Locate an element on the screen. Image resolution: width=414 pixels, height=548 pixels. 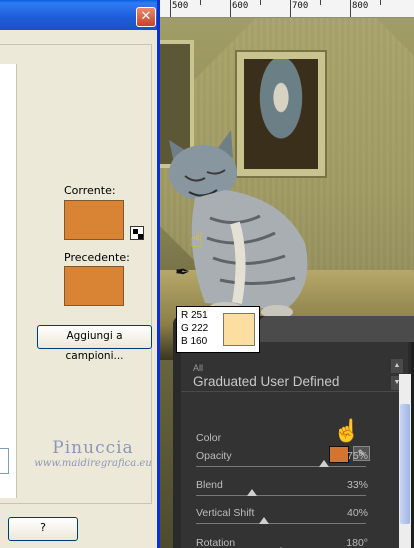
color-label: Color is located at coordinates (209, 438).